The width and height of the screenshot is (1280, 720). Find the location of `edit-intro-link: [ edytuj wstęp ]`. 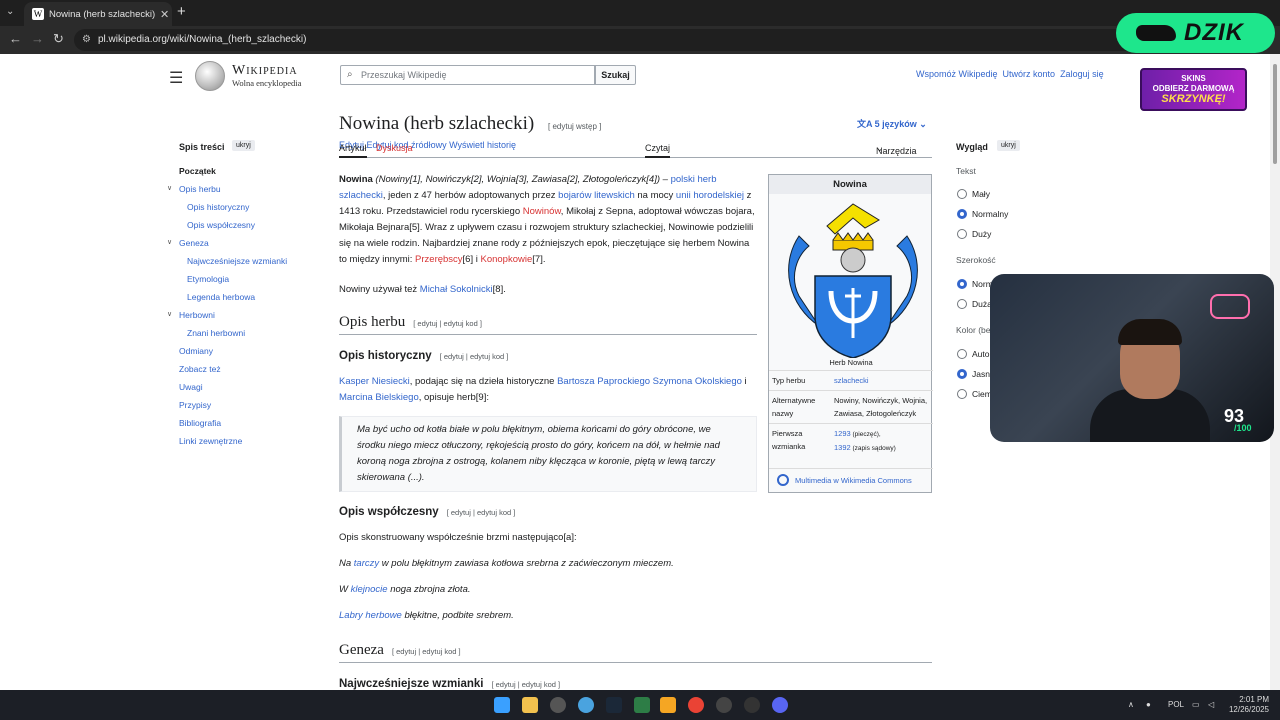

edit-intro-link: [ edytuj wstęp ] is located at coordinates (574, 126).